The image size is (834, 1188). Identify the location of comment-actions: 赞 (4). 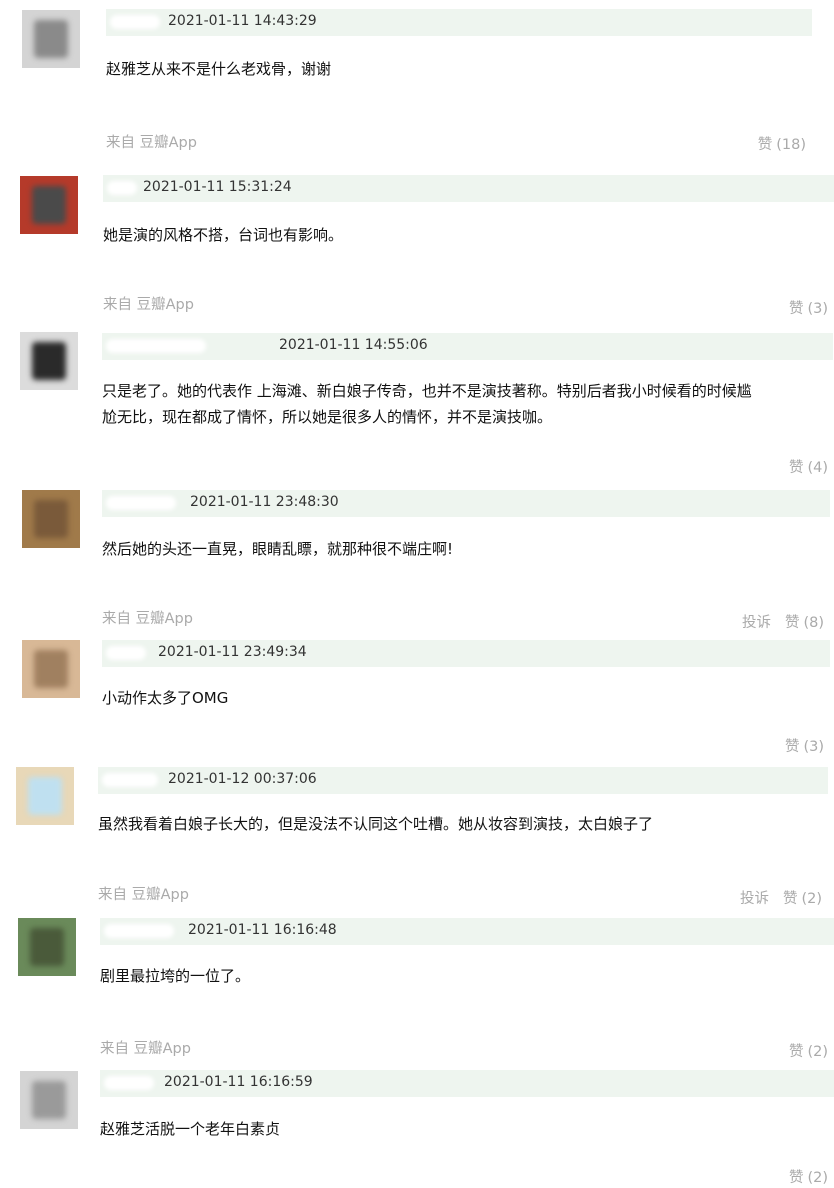
(808, 466).